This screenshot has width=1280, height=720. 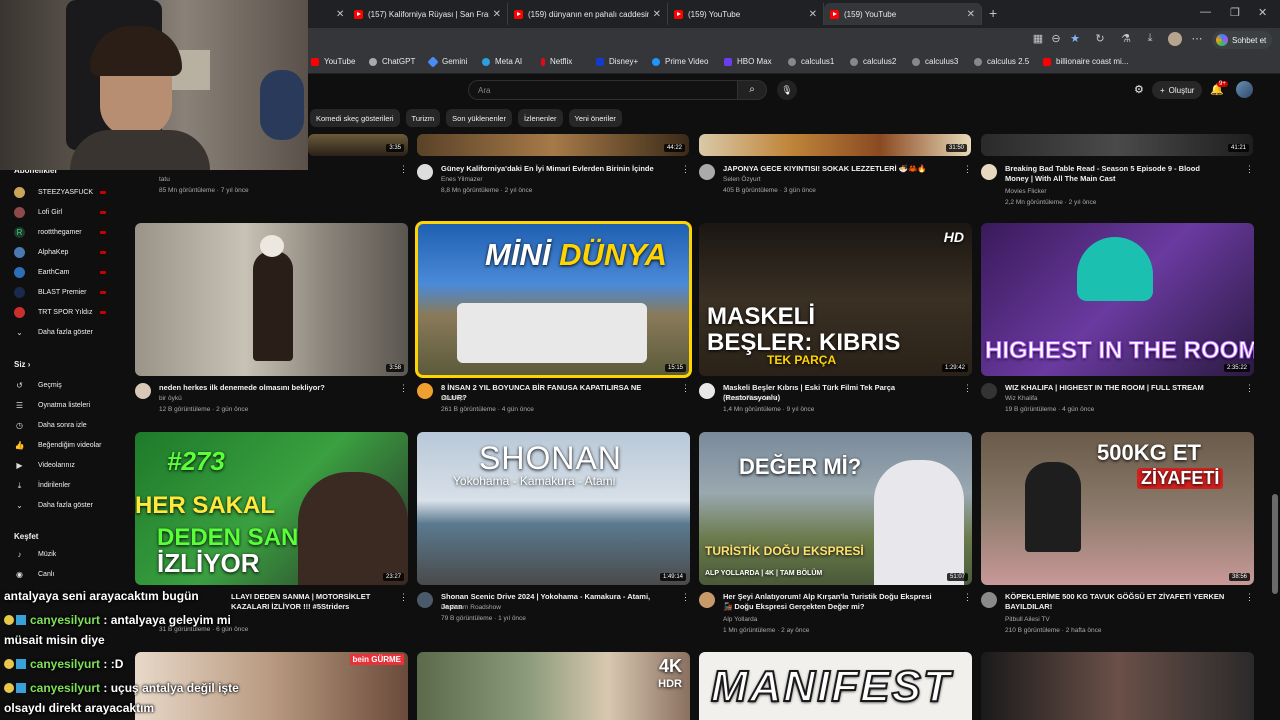 What do you see at coordinates (1244, 89) in the screenshot?
I see `account-avatar` at bounding box center [1244, 89].